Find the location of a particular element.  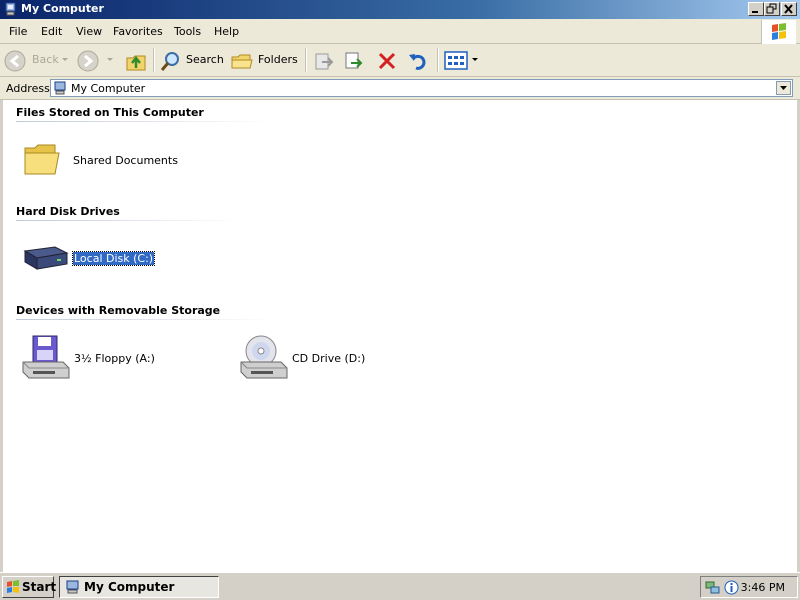

back-button: Back is located at coordinates (36, 60).